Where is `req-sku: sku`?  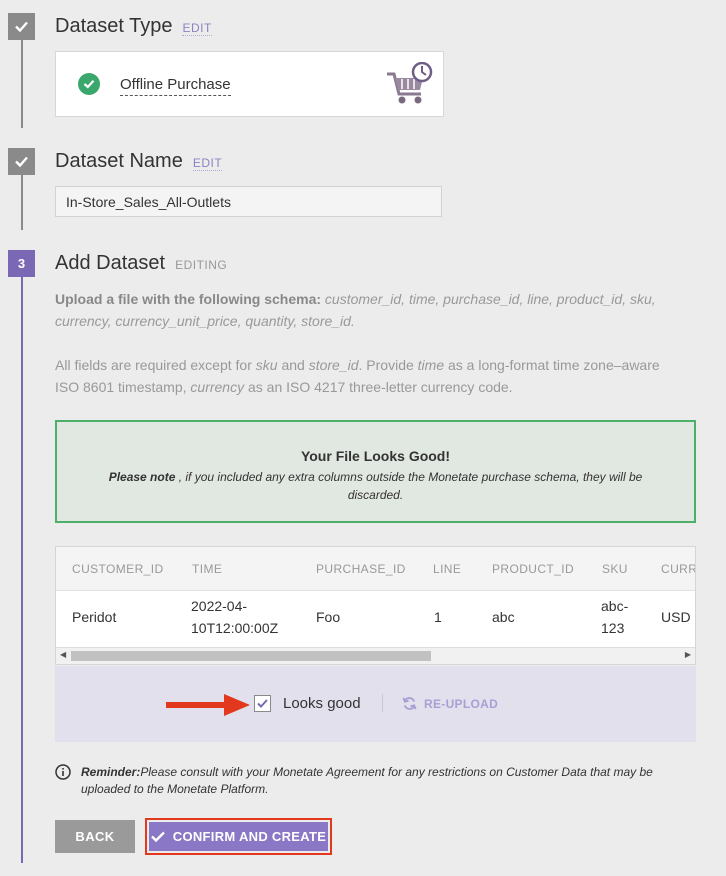
req-sku: sku is located at coordinates (266, 365).